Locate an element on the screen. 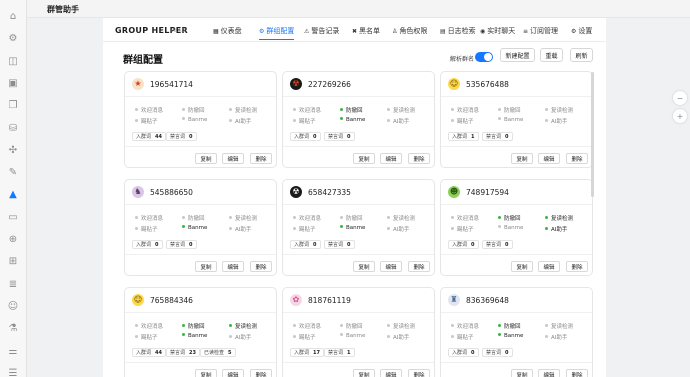  network-icon: ✣ is located at coordinates (13, 151).